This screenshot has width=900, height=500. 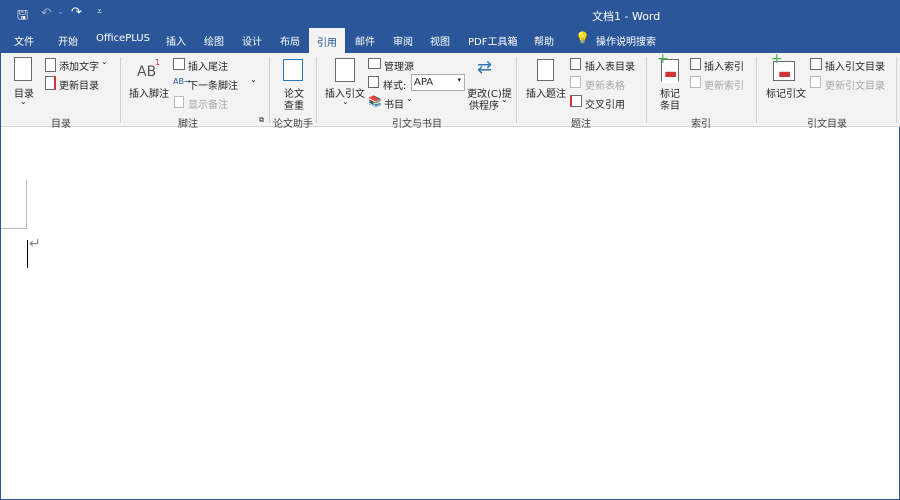 What do you see at coordinates (147, 72) in the screenshot?
I see `insert-footnote-icon: AB` at bounding box center [147, 72].